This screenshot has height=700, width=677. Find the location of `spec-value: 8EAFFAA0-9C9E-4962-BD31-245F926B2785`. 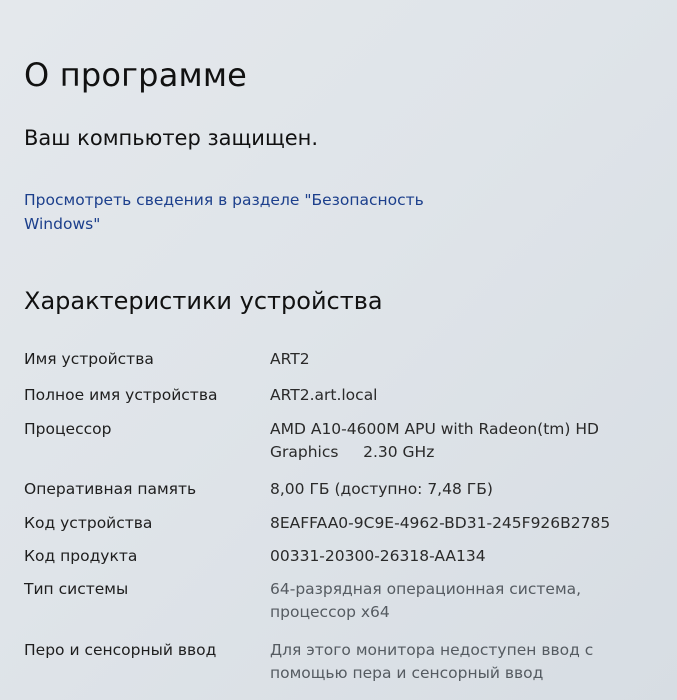

spec-value: 8EAFFAA0-9C9E-4962-BD31-245F926B2785 is located at coordinates (440, 523).